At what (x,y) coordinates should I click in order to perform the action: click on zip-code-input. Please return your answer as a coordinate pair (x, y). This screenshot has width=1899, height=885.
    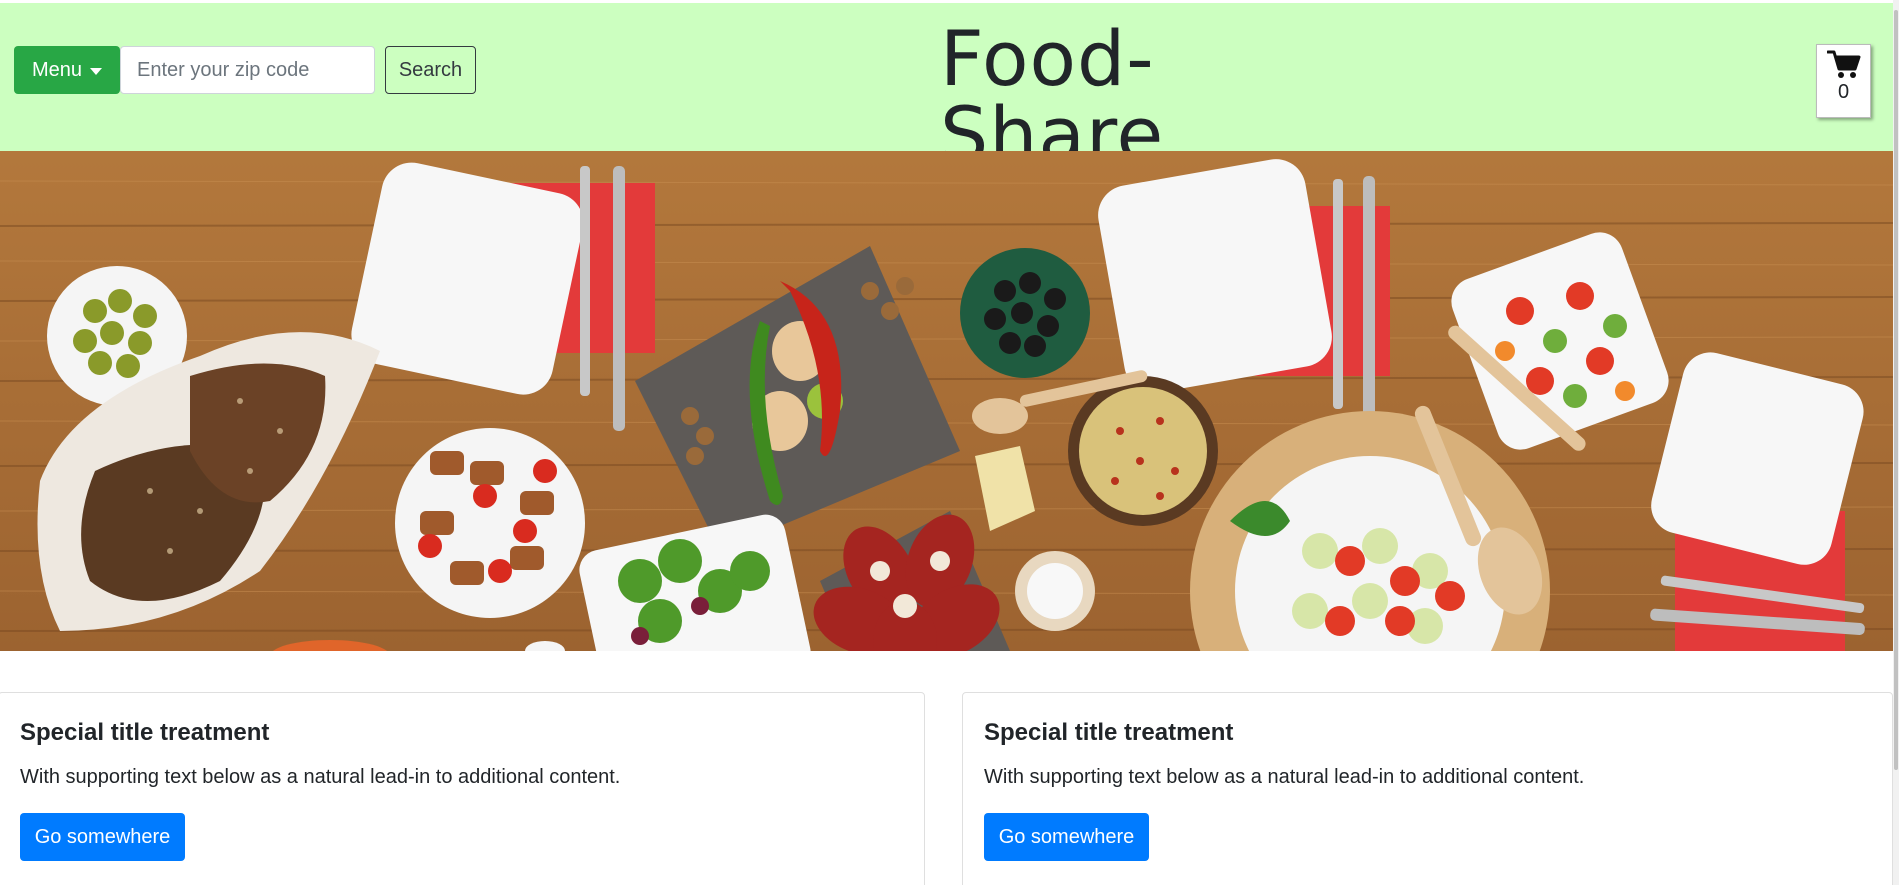
    Looking at the image, I should click on (247, 70).